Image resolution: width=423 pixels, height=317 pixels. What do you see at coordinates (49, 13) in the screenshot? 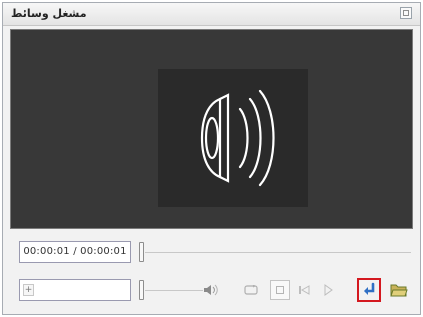
I see `window-title: مشغل وسائط` at bounding box center [49, 13].